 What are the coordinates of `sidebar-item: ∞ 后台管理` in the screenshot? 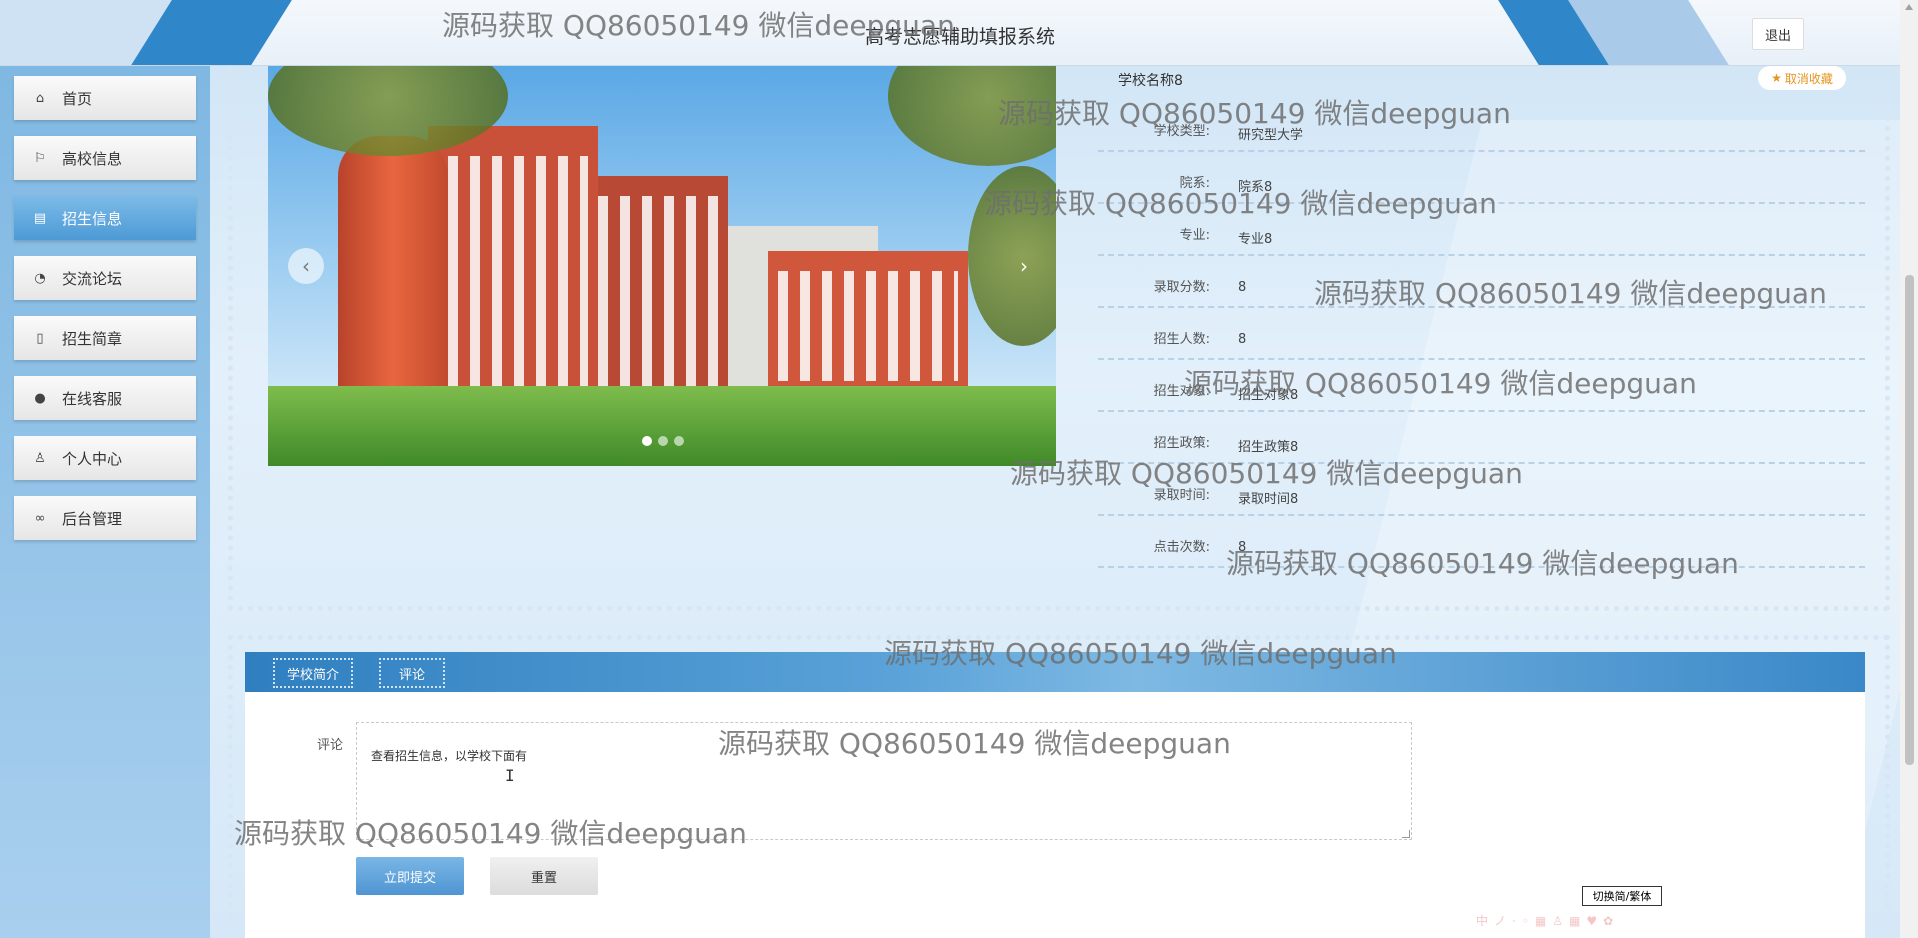 It's located at (105, 518).